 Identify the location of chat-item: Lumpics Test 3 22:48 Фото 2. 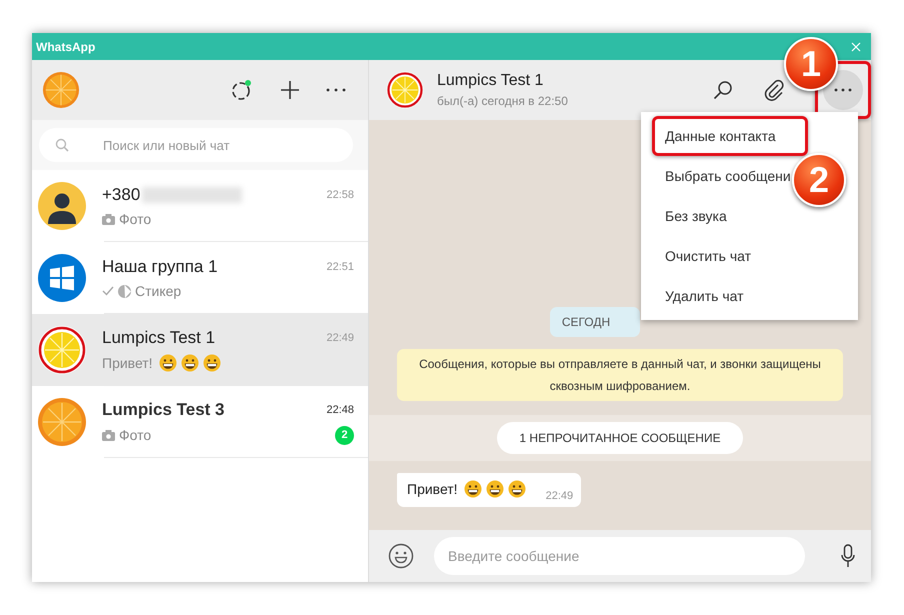
(200, 422).